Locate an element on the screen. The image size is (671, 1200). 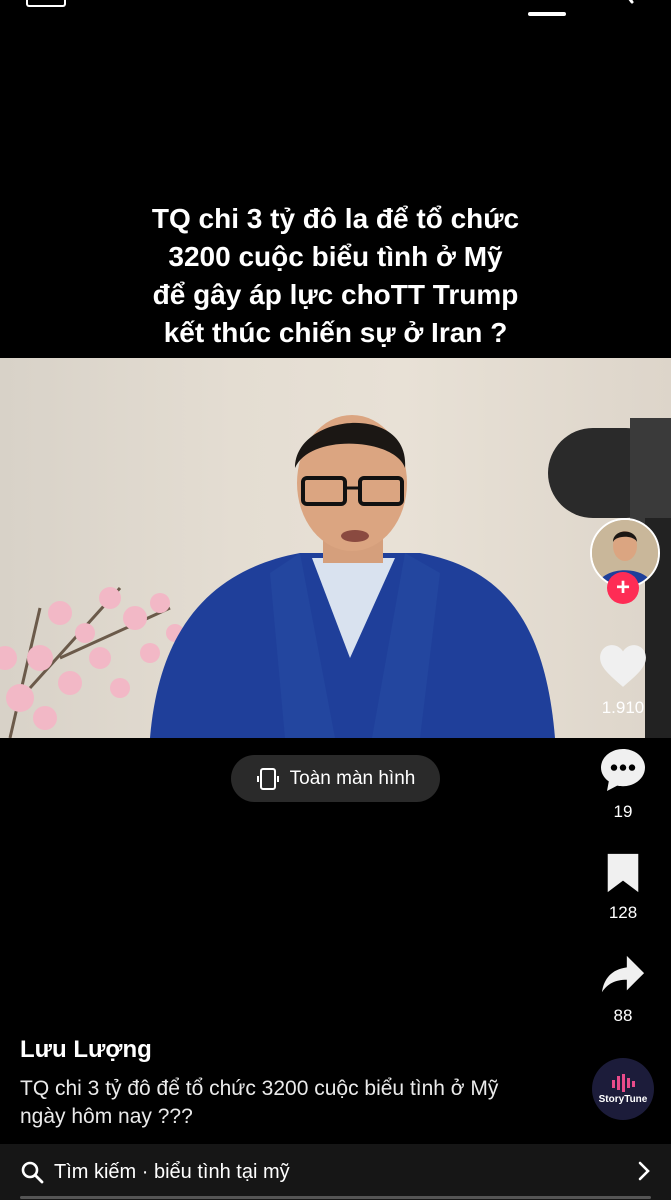
active-tab-indicator is located at coordinates (547, 14).